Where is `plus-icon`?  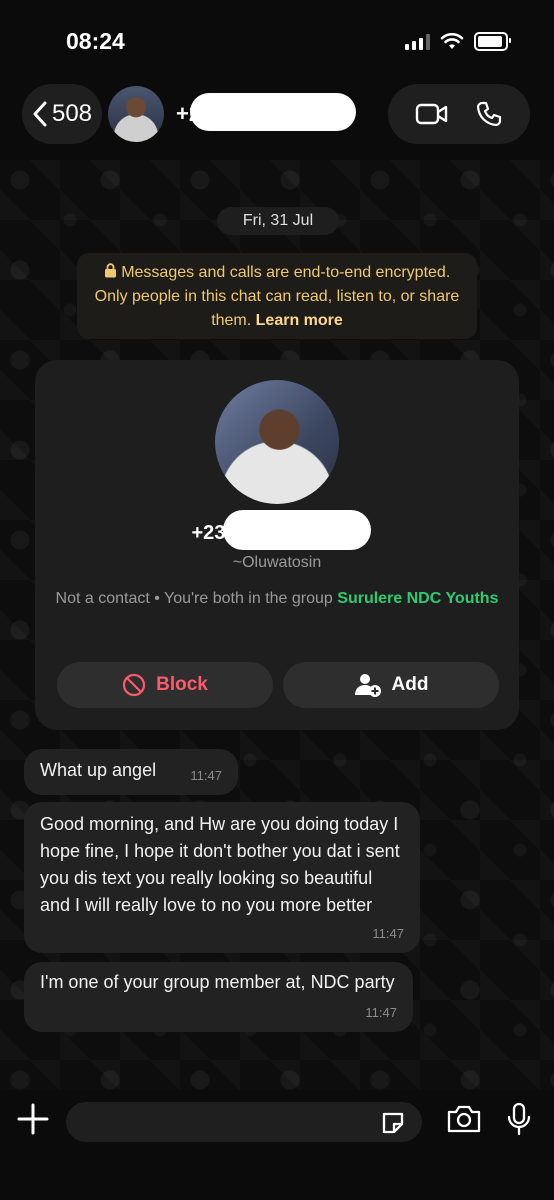 plus-icon is located at coordinates (33, 1119).